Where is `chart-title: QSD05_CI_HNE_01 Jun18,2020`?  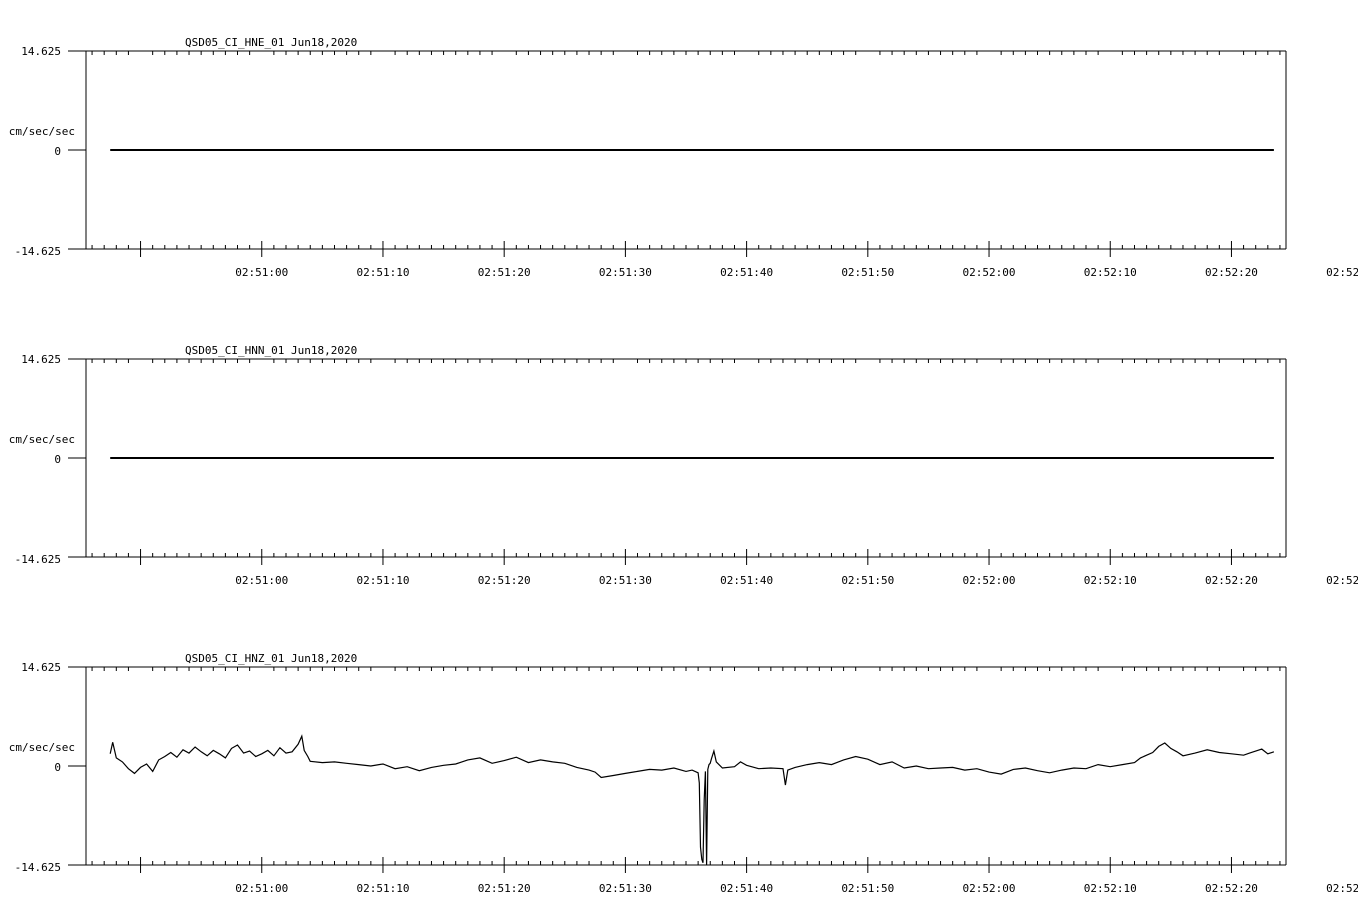 chart-title: QSD05_CI_HNE_01 Jun18,2020 is located at coordinates (271, 42).